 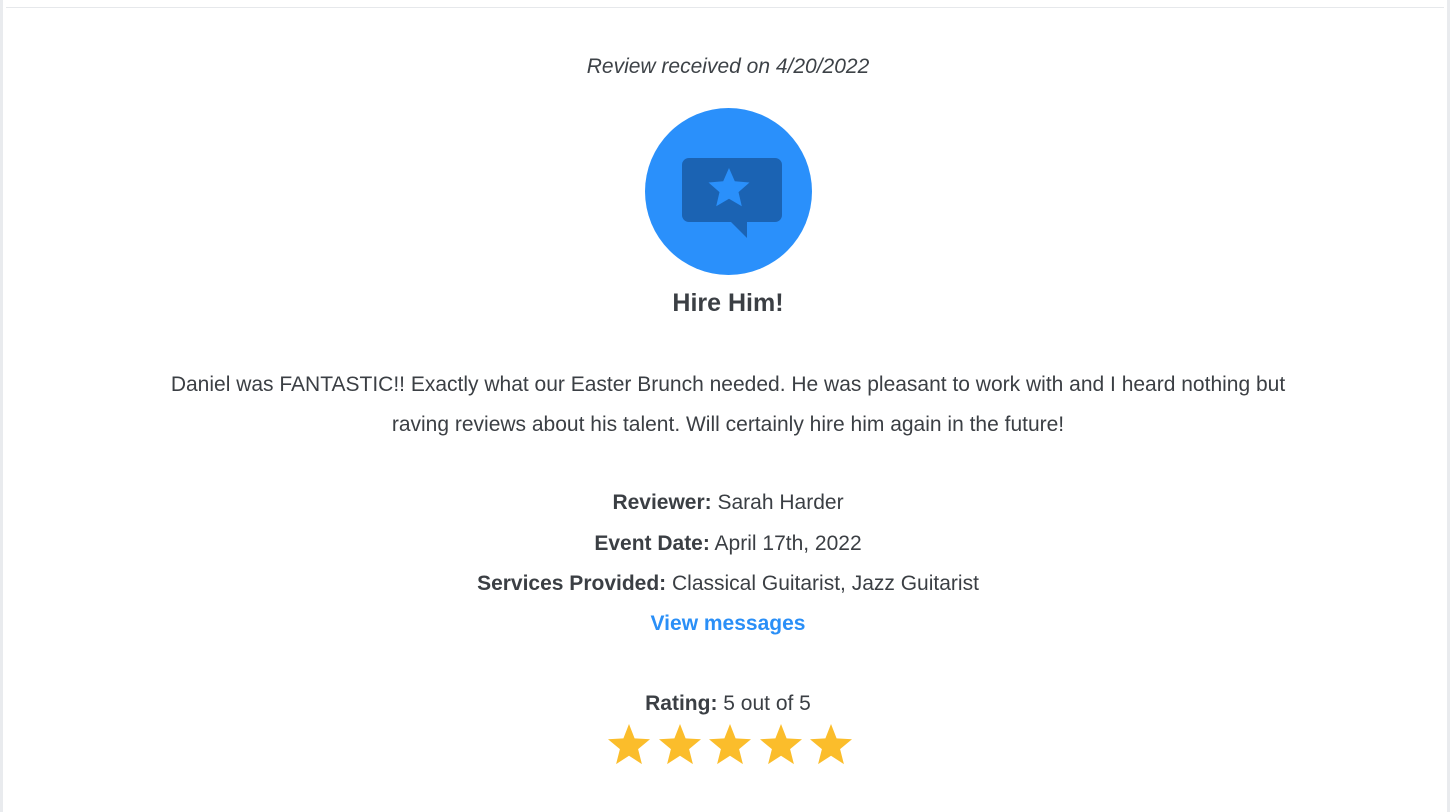 I want to click on rating-label: Rating:, so click(x=681, y=703).